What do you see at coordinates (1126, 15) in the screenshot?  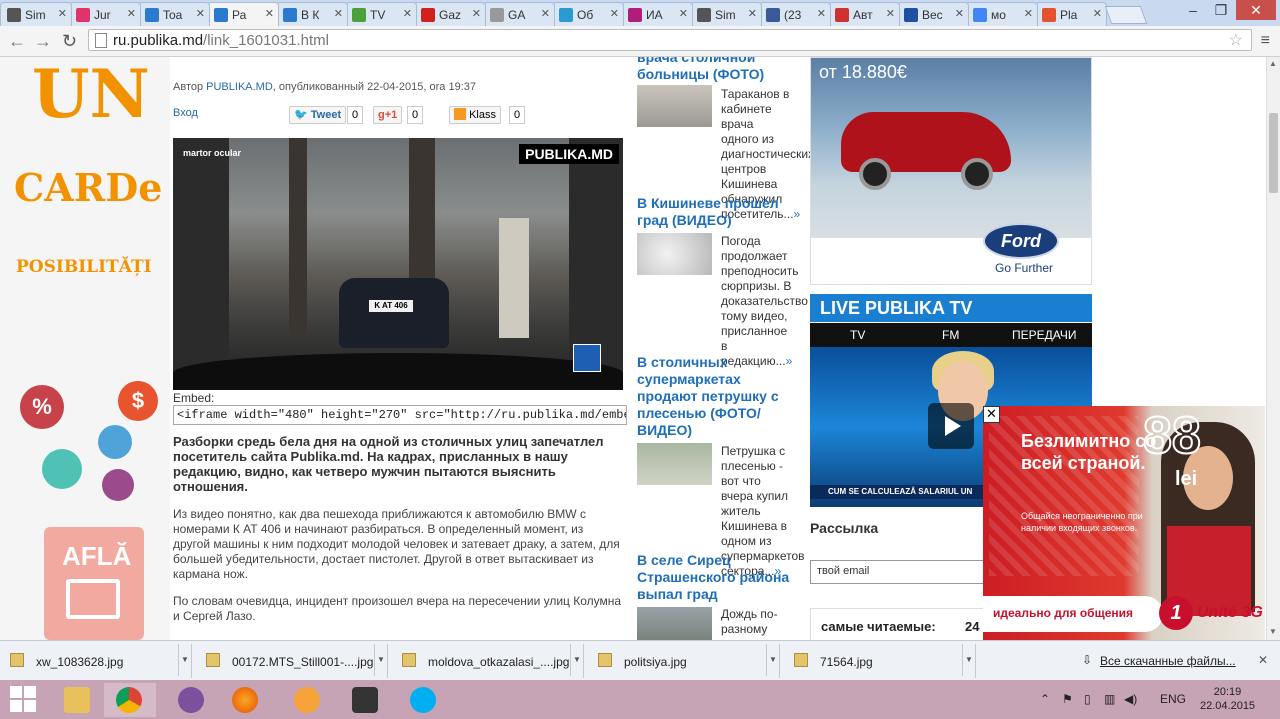 I see `new-tab-button` at bounding box center [1126, 15].